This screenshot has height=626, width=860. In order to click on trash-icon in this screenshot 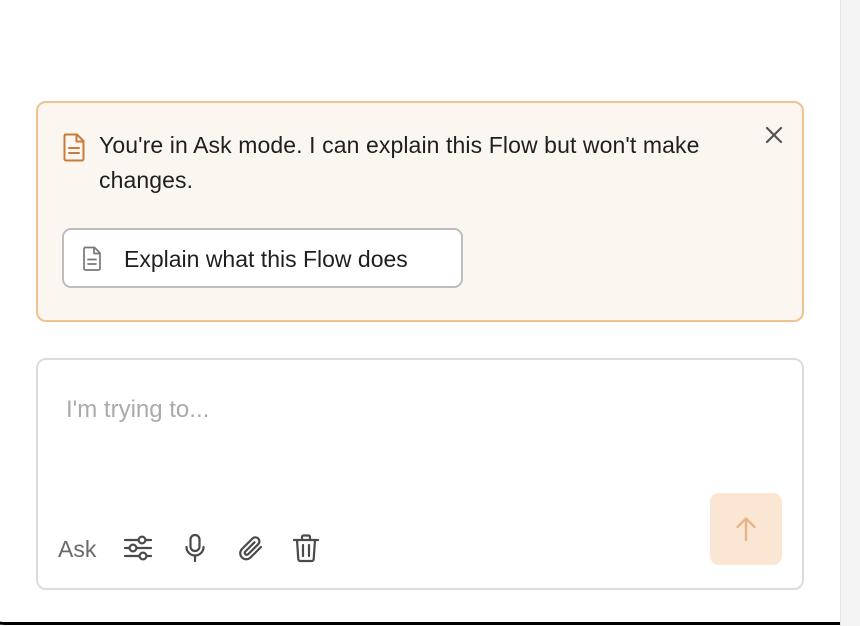, I will do `click(306, 548)`.